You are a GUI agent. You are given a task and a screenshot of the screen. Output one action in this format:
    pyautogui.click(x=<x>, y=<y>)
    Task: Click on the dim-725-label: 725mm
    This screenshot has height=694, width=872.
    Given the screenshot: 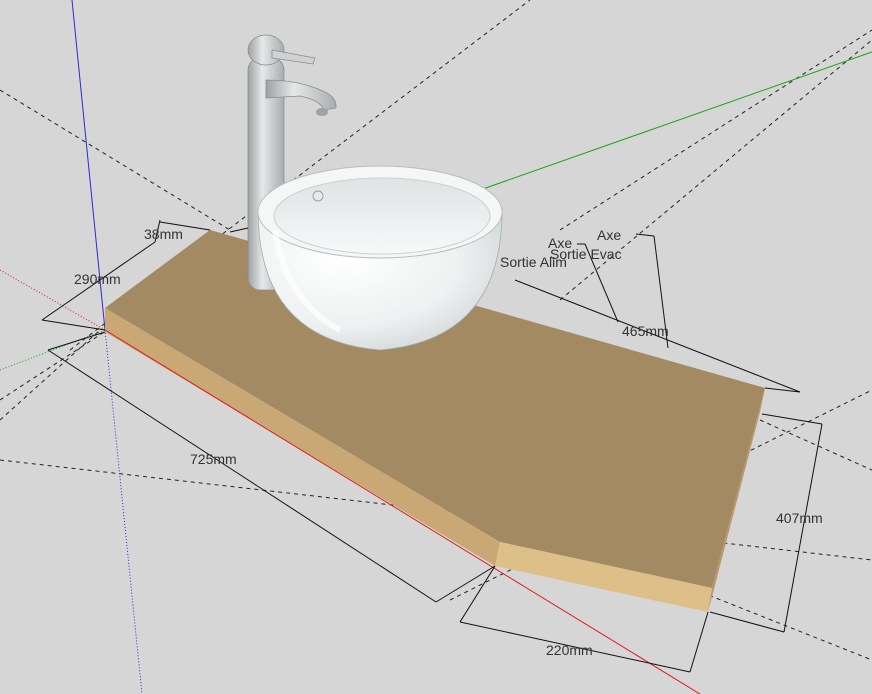 What is the action you would take?
    pyautogui.click(x=213, y=459)
    